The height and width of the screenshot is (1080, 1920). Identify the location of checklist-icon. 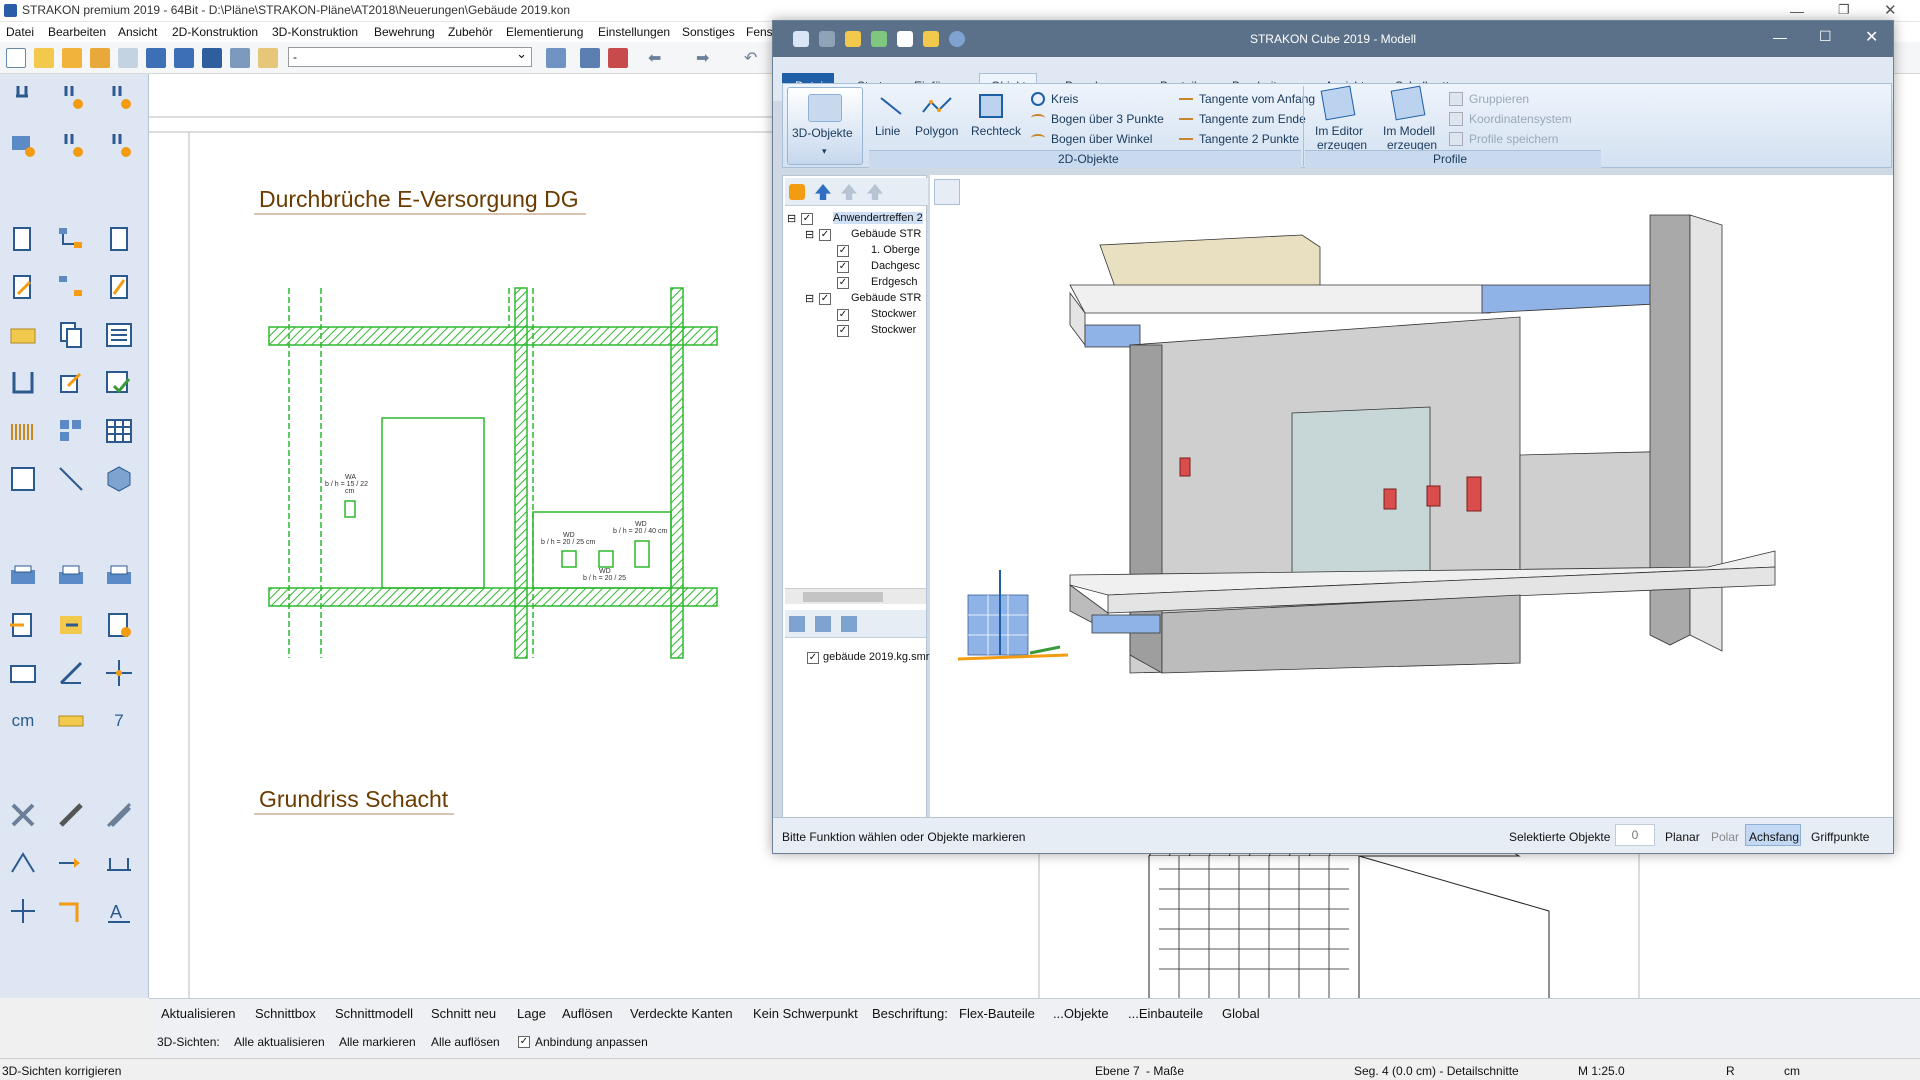
(119, 383).